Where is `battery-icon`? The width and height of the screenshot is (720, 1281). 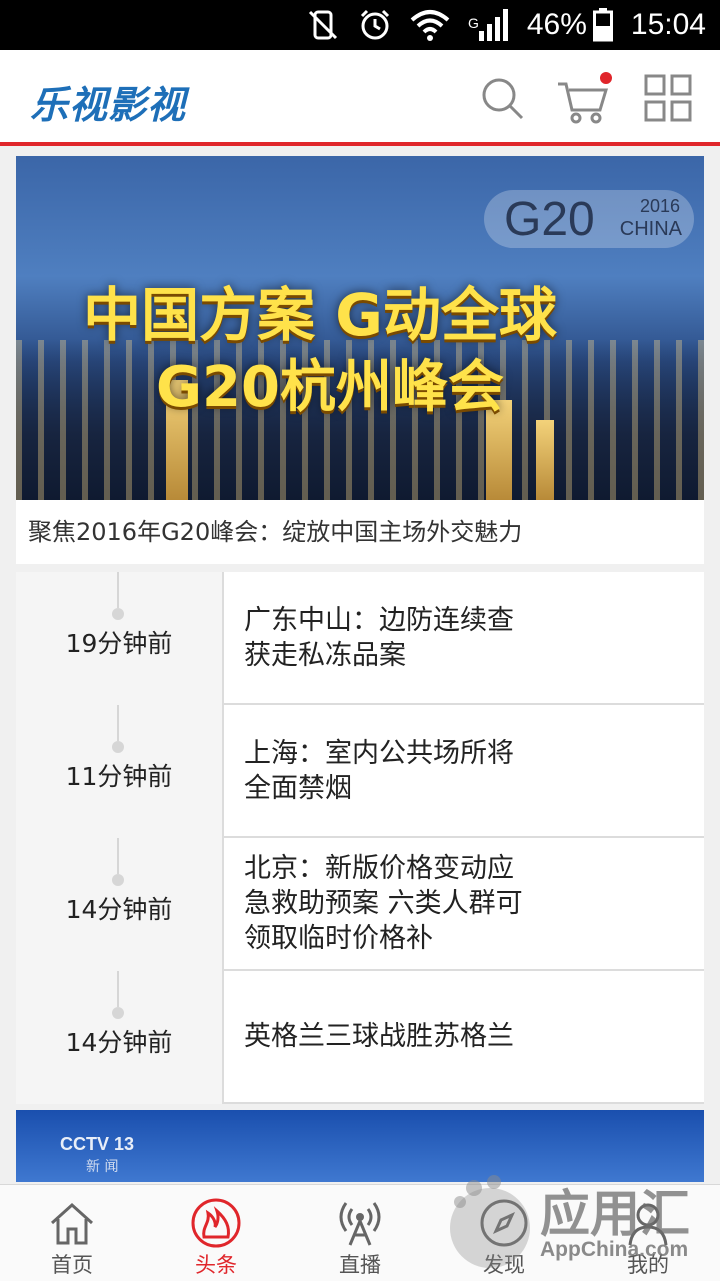
battery-icon is located at coordinates (602, 25).